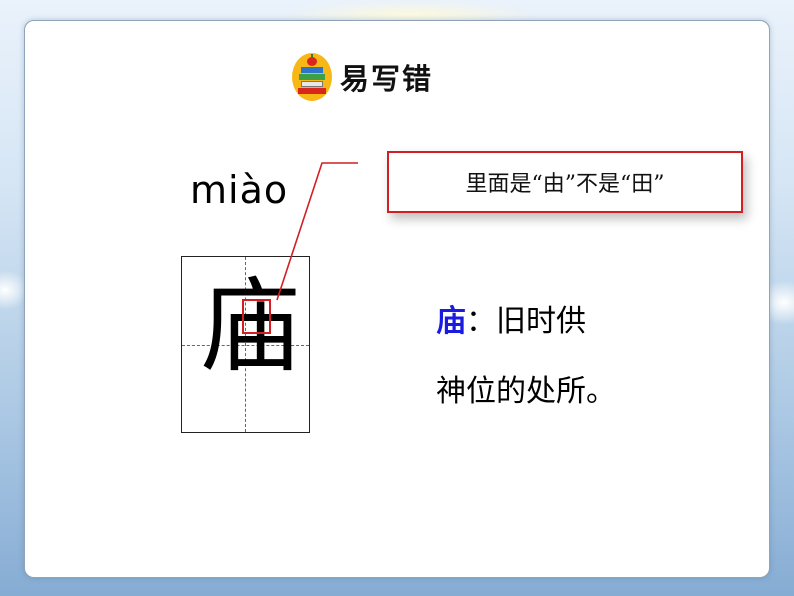 This screenshot has width=794, height=596. I want to click on slide-title: 易写错, so click(362, 77).